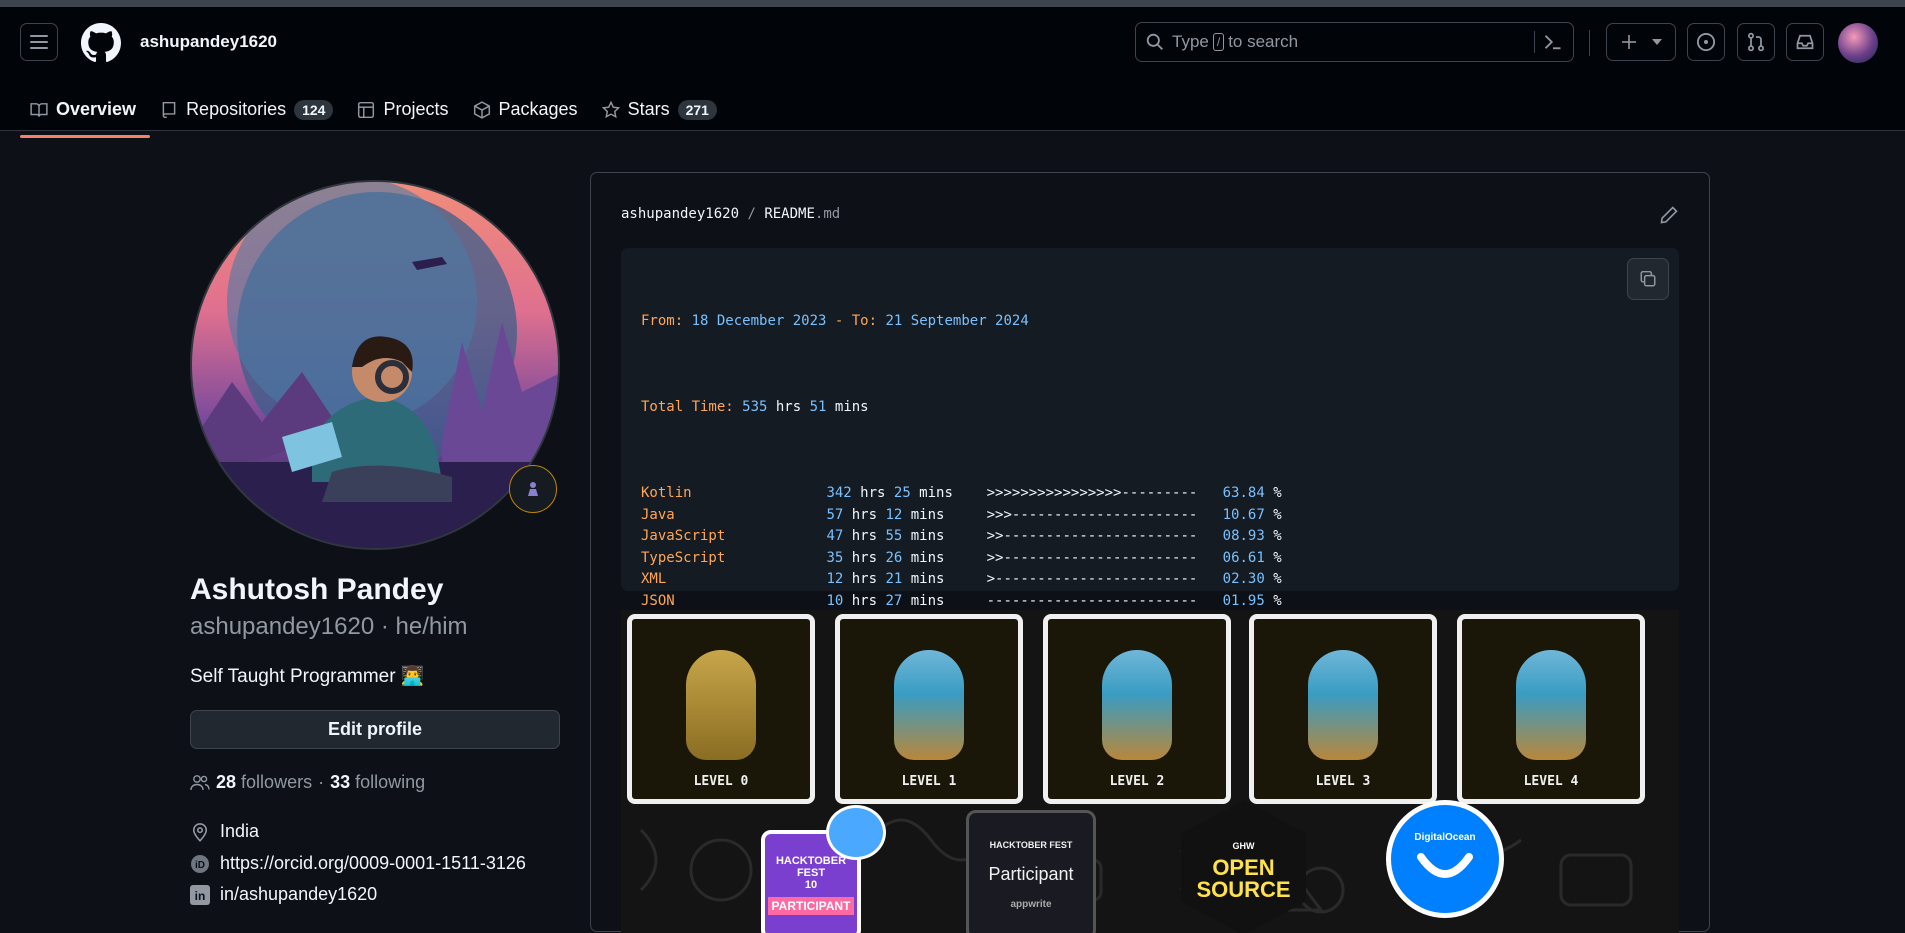  I want to click on total-mins: 51, so click(818, 407).